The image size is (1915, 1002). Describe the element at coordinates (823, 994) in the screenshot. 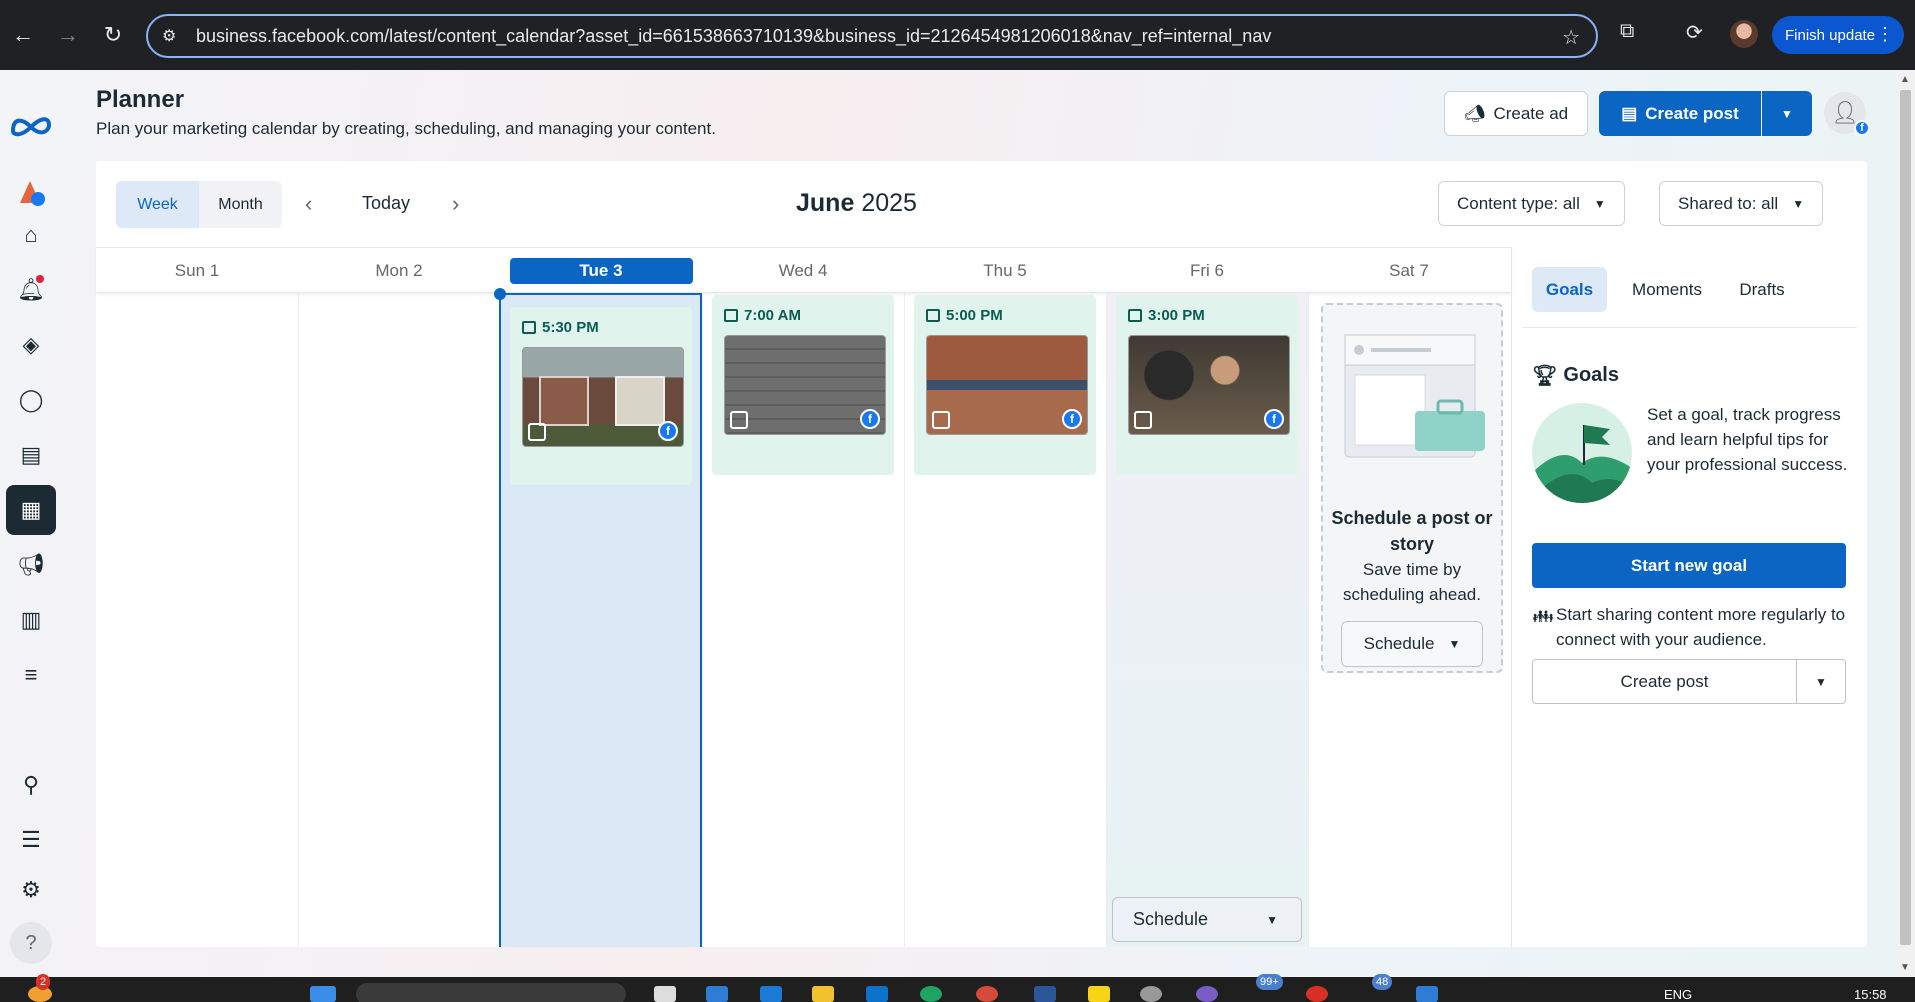

I see `file-explorer-icon` at that location.